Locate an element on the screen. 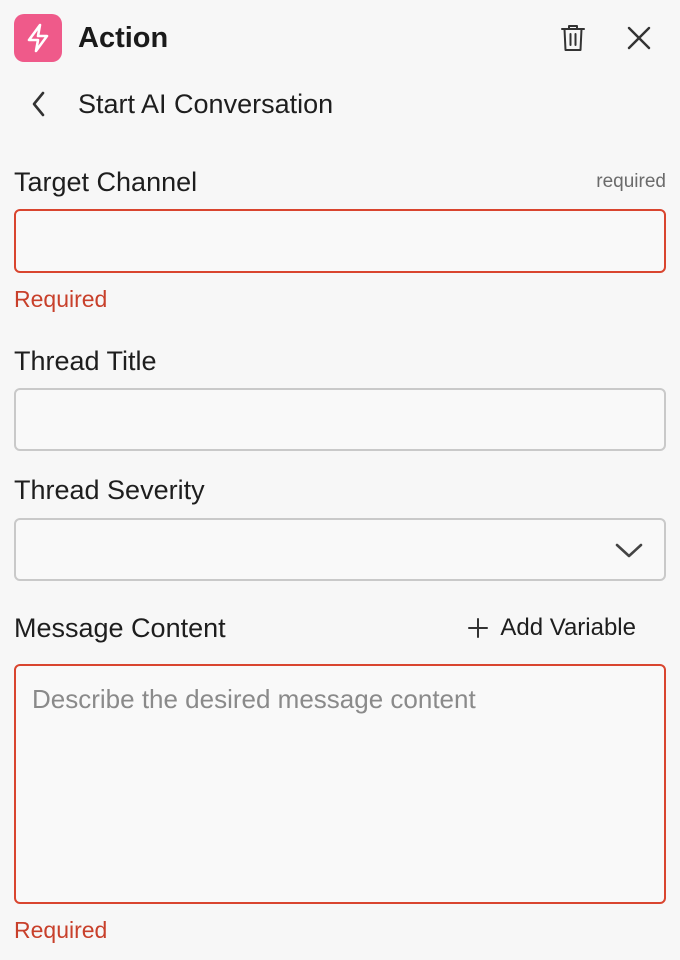 Image resolution: width=680 pixels, height=960 pixels. thread-severity-select is located at coordinates (340, 549).